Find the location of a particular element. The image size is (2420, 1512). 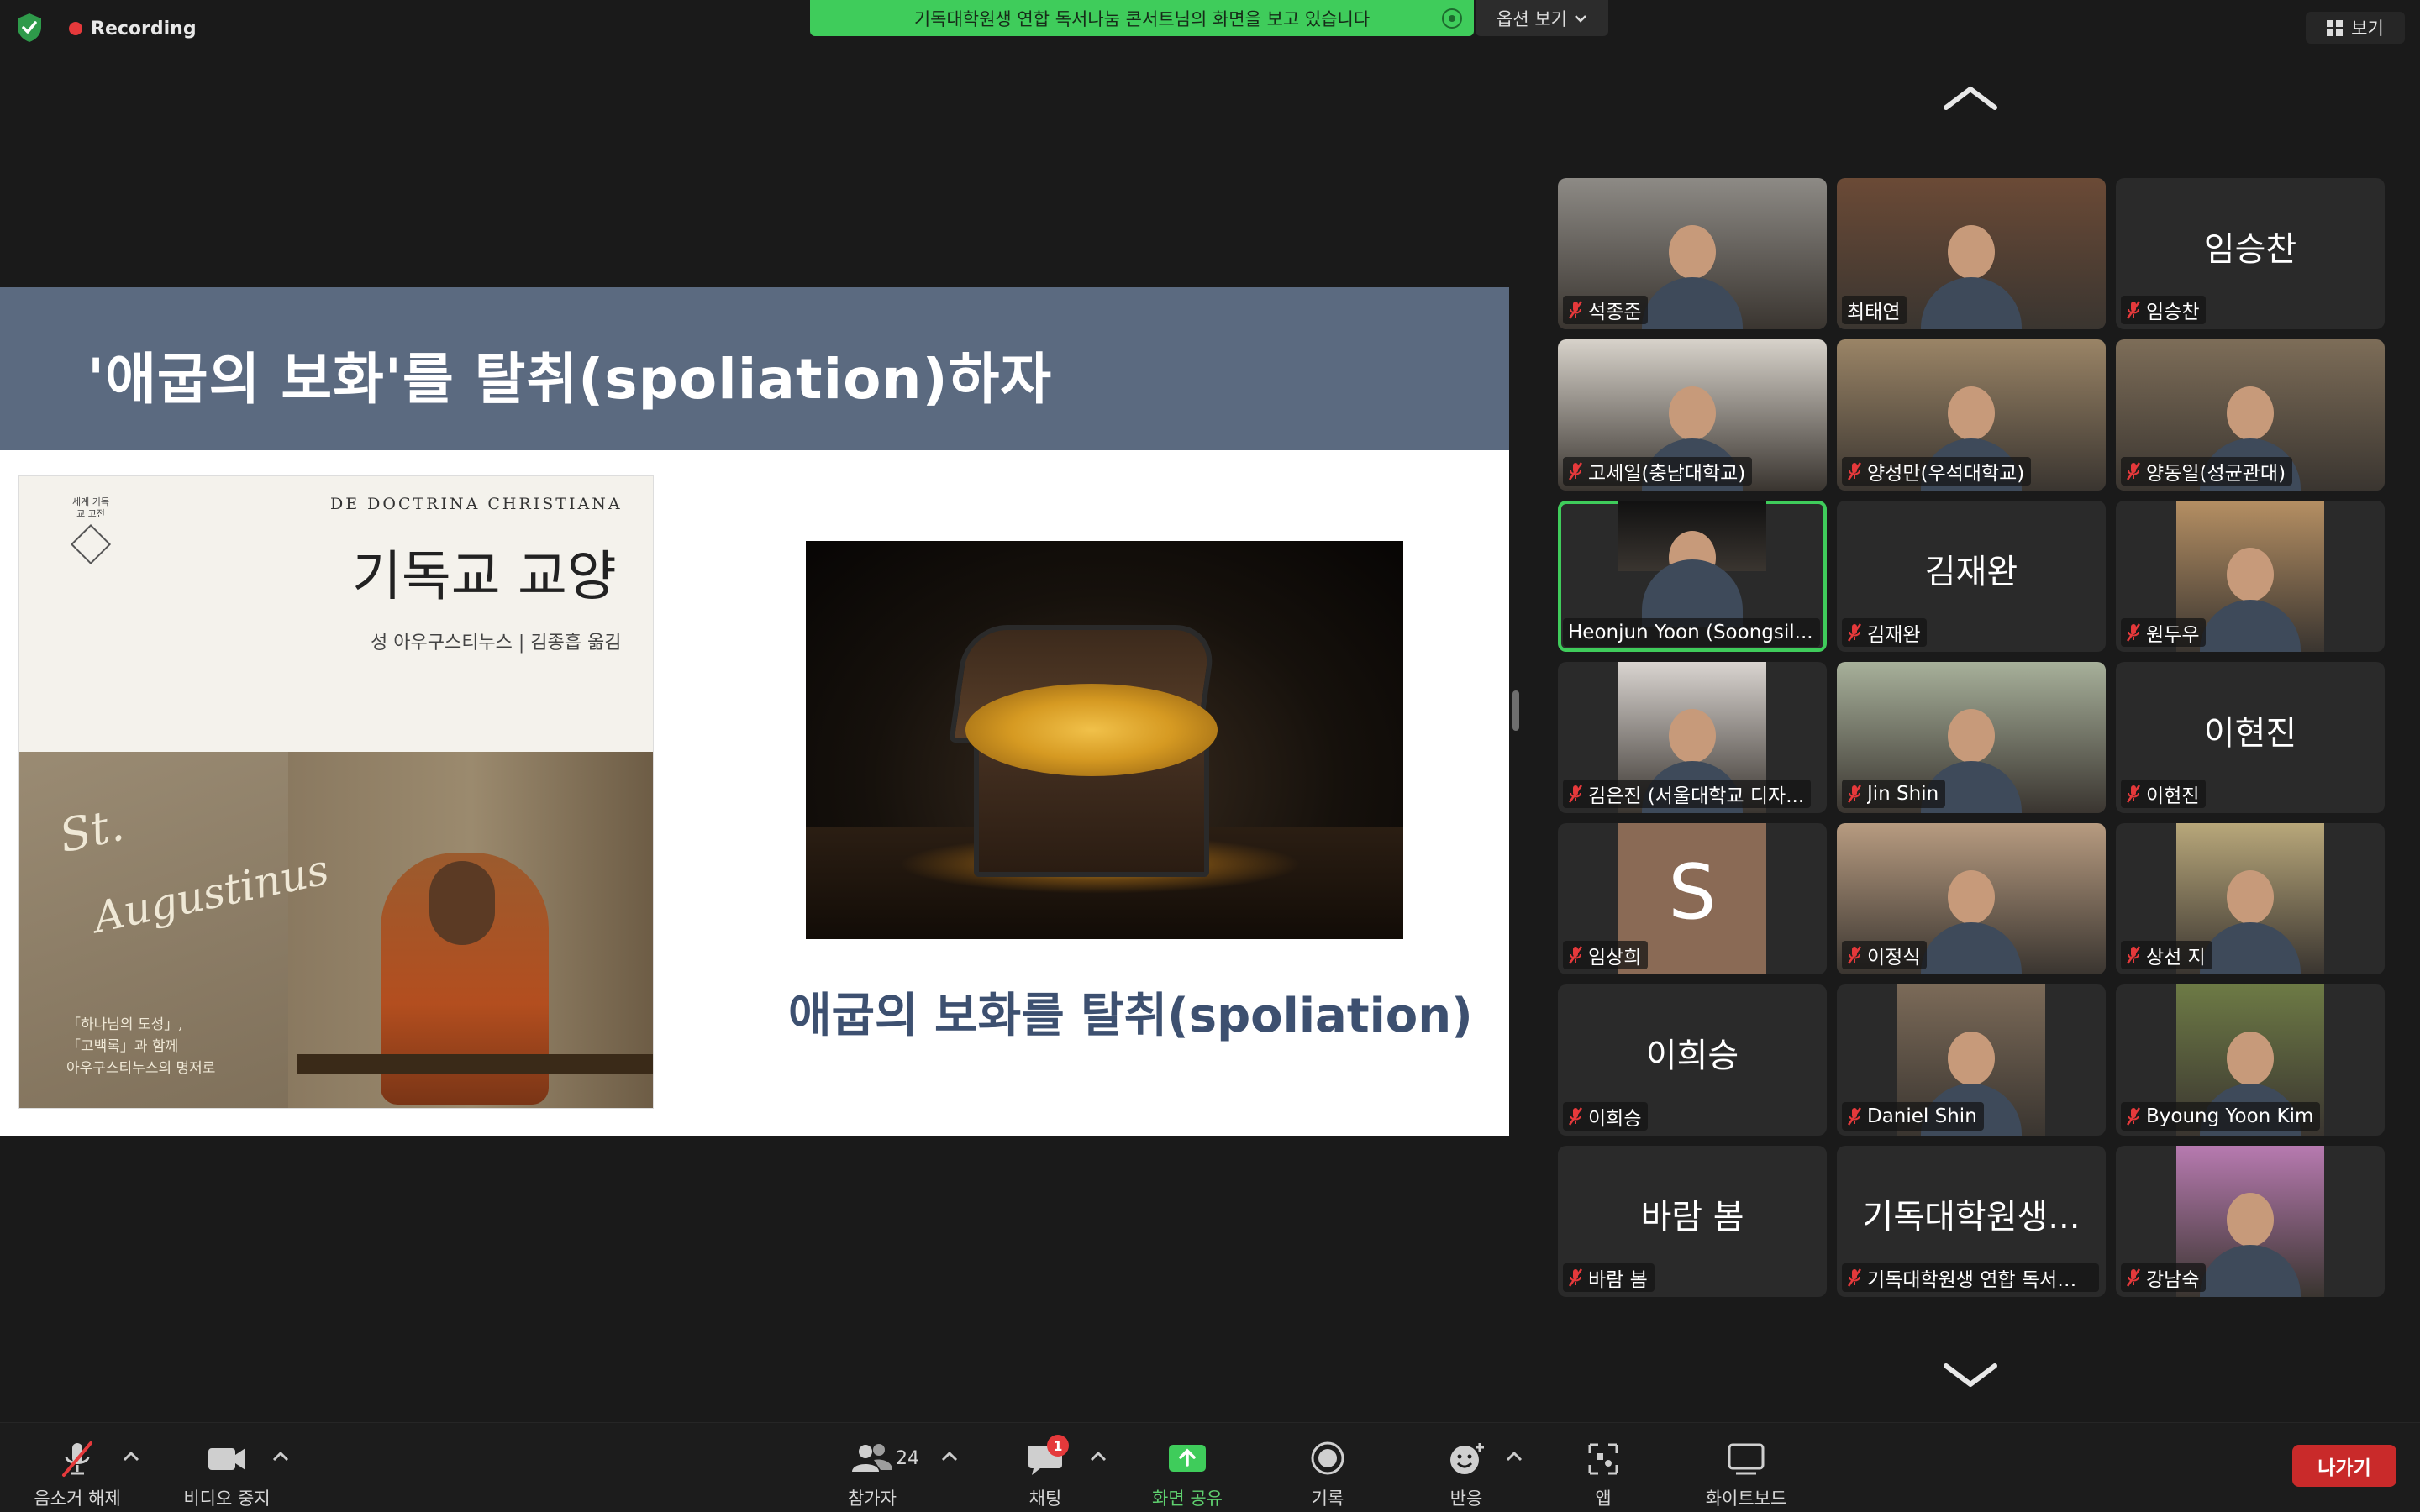

leave-meeting-button: 나가기 is located at coordinates (2344, 1466).